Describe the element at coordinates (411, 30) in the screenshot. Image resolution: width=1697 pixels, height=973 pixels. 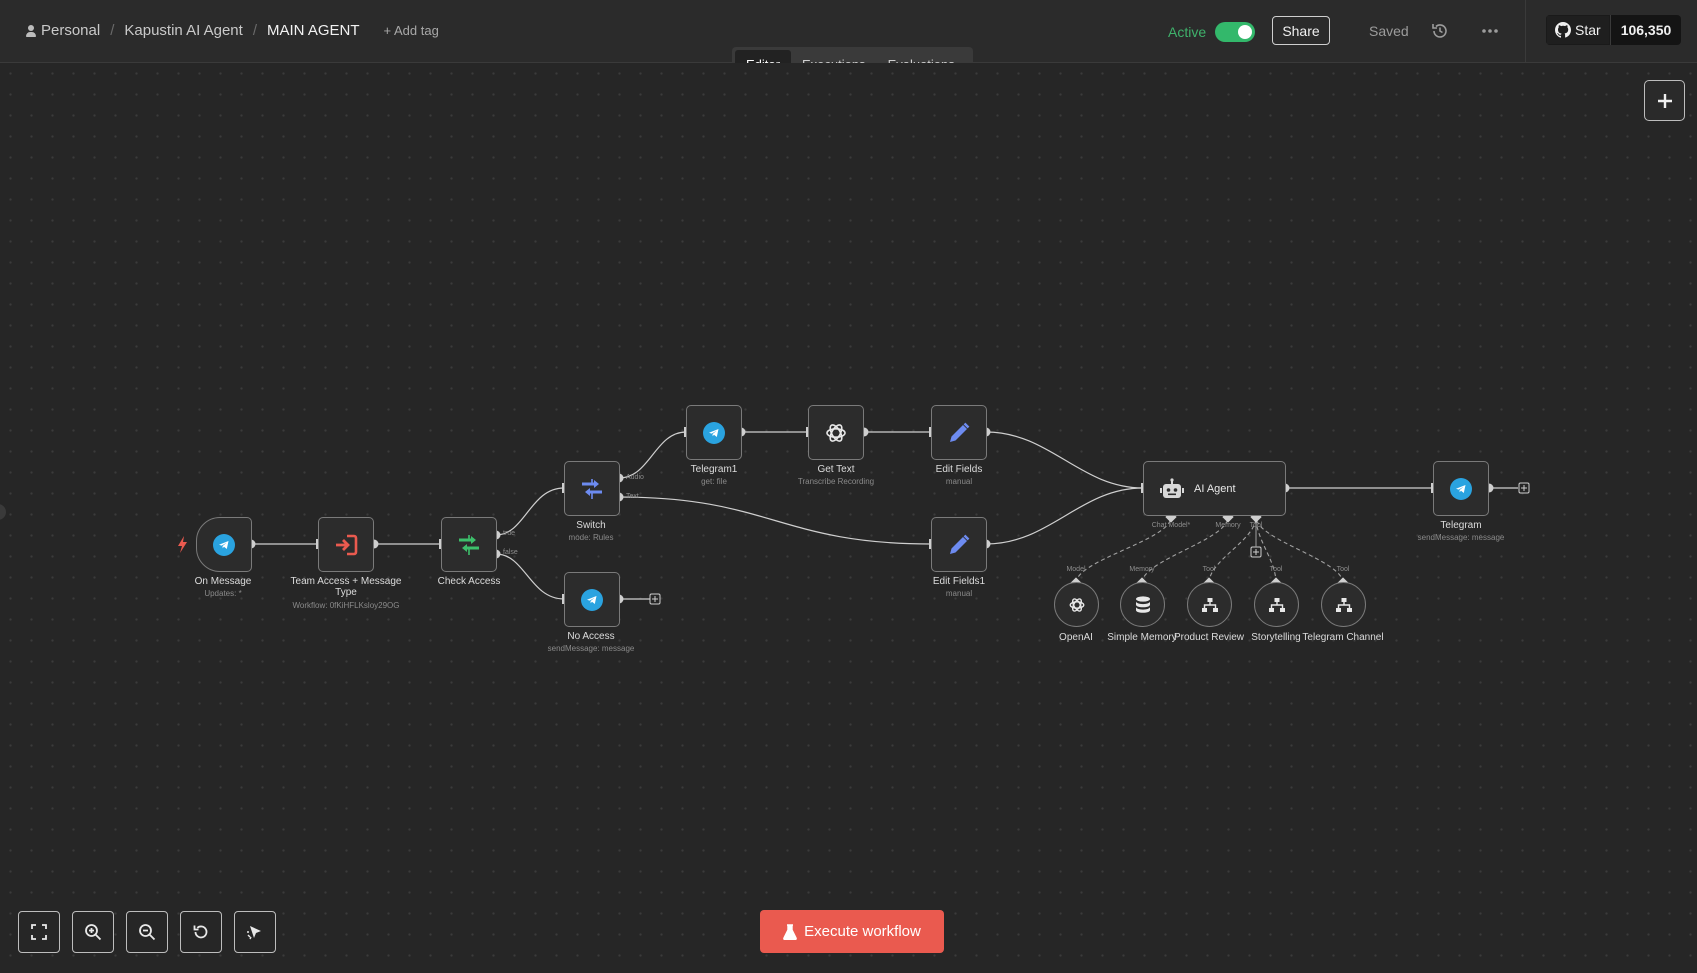
I see `add-tag-button: + Add tag` at that location.